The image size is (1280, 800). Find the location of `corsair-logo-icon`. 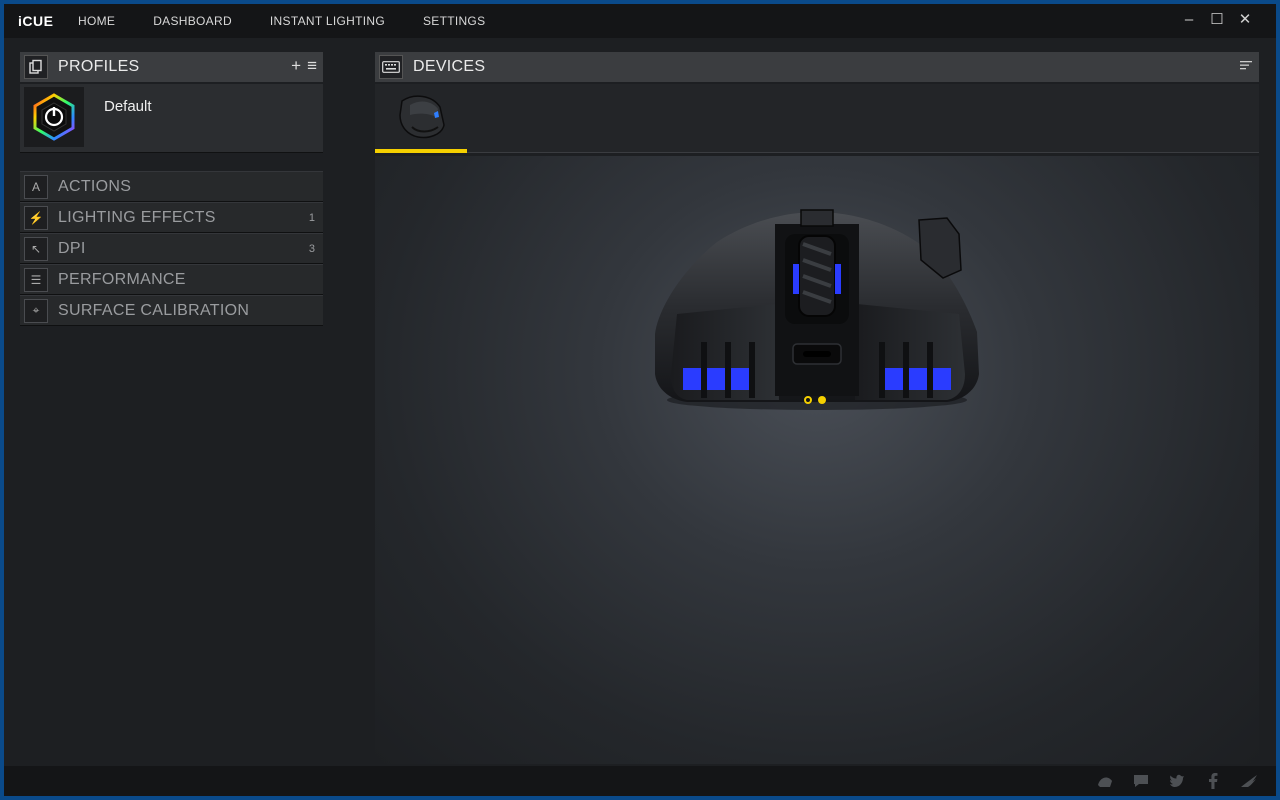

corsair-logo-icon is located at coordinates (1249, 781).